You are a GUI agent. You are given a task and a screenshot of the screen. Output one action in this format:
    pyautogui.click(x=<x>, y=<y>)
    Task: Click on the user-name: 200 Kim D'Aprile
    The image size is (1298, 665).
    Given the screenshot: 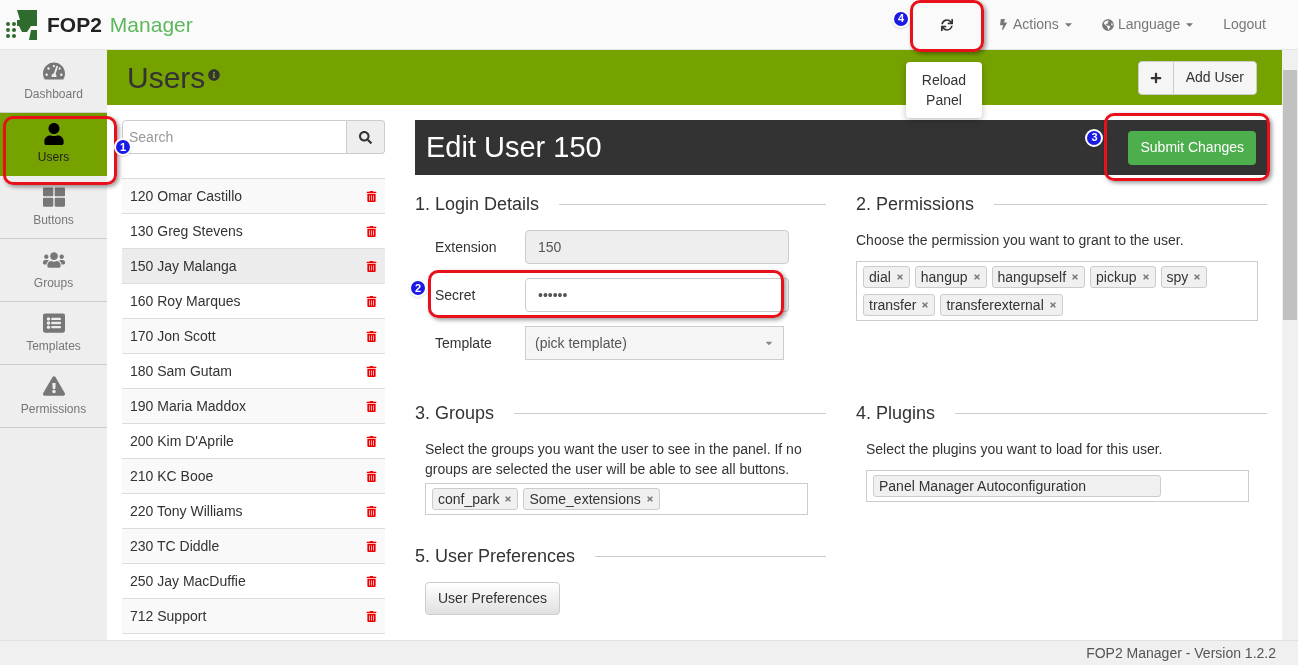 What is the action you would take?
    pyautogui.click(x=182, y=441)
    